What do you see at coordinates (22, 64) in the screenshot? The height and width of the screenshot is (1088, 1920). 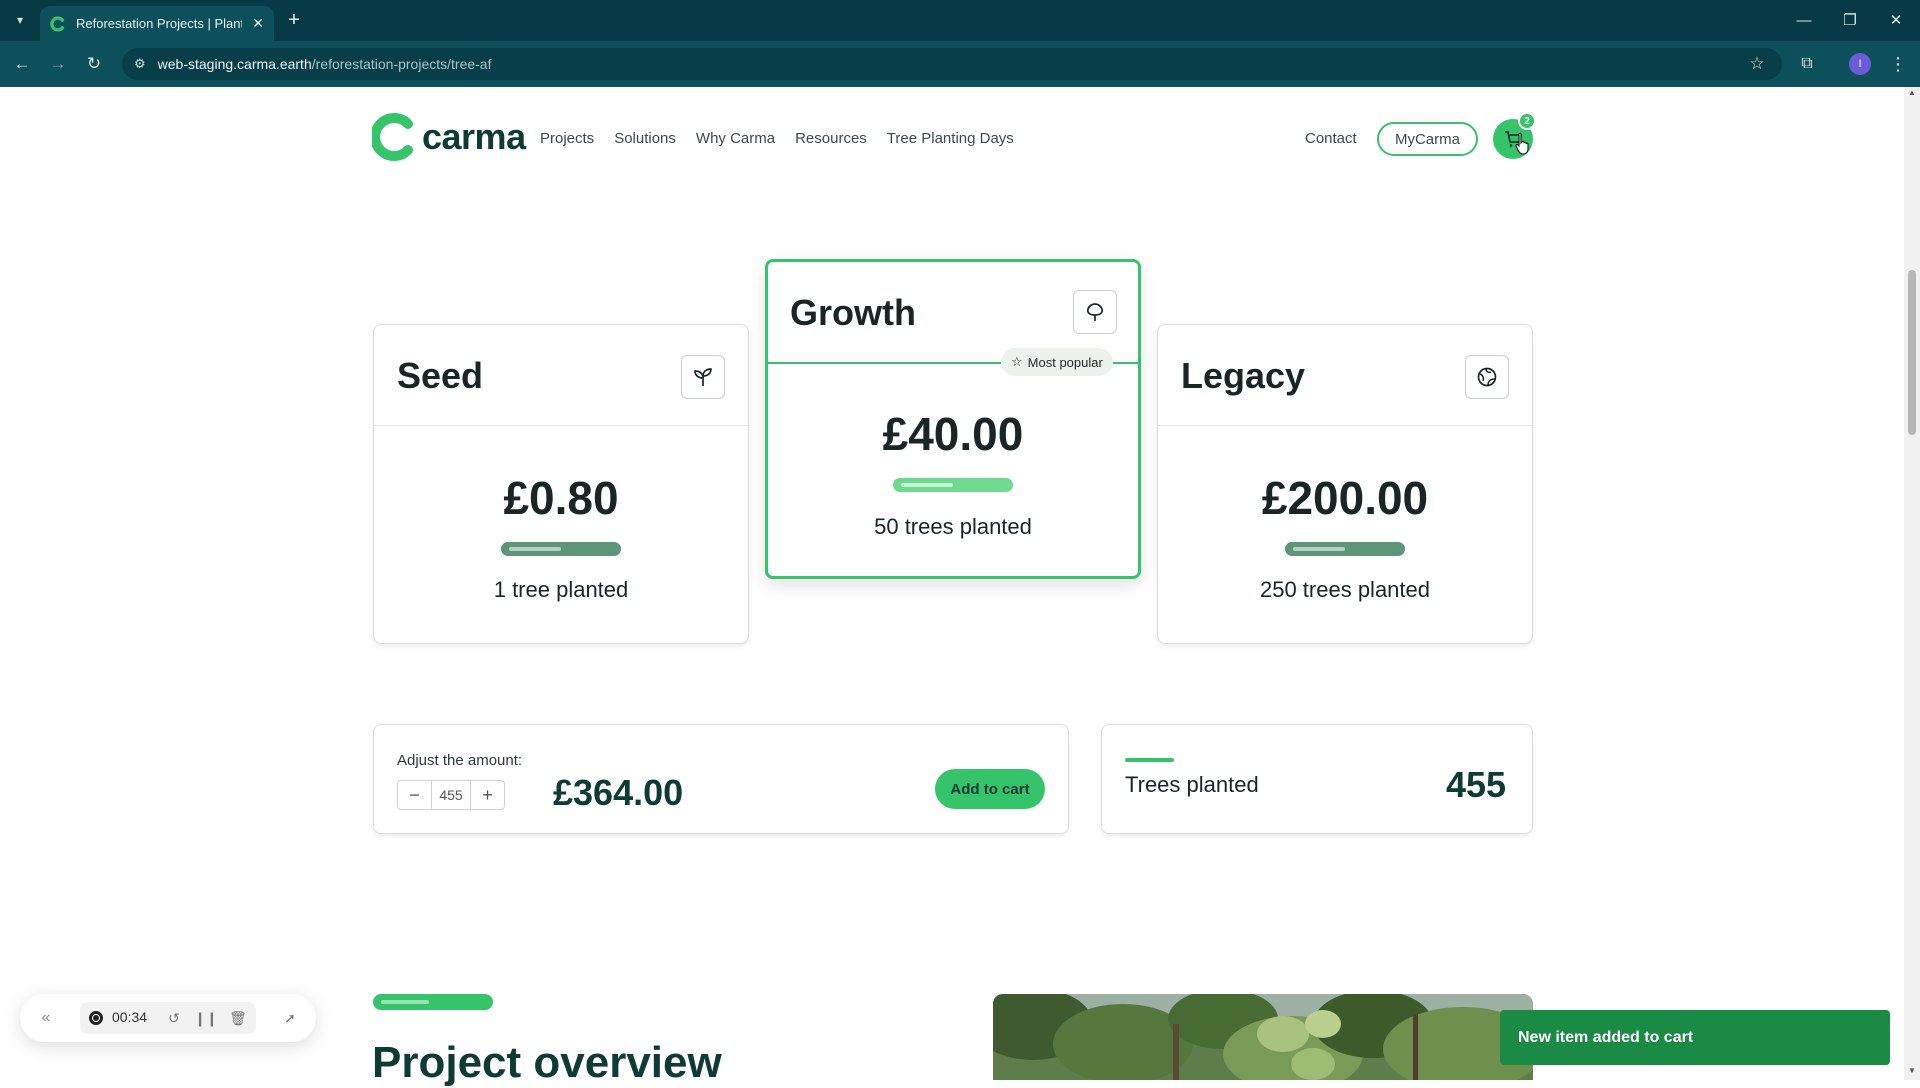 I see `back-arrow-icon: ←` at bounding box center [22, 64].